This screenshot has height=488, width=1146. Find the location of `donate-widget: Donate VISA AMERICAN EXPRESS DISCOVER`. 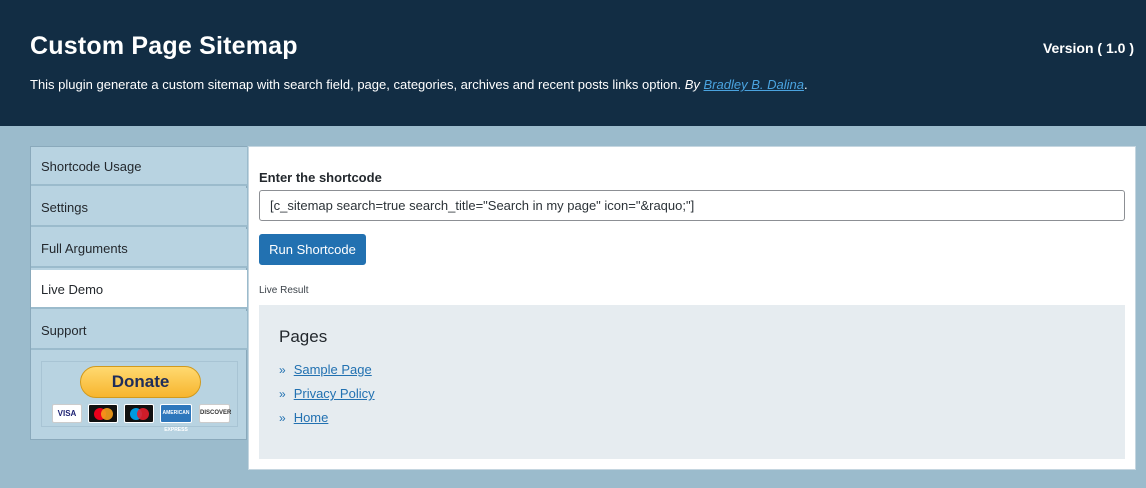

donate-widget: Donate VISA AMERICAN EXPRESS DISCOVER is located at coordinates (139, 397).